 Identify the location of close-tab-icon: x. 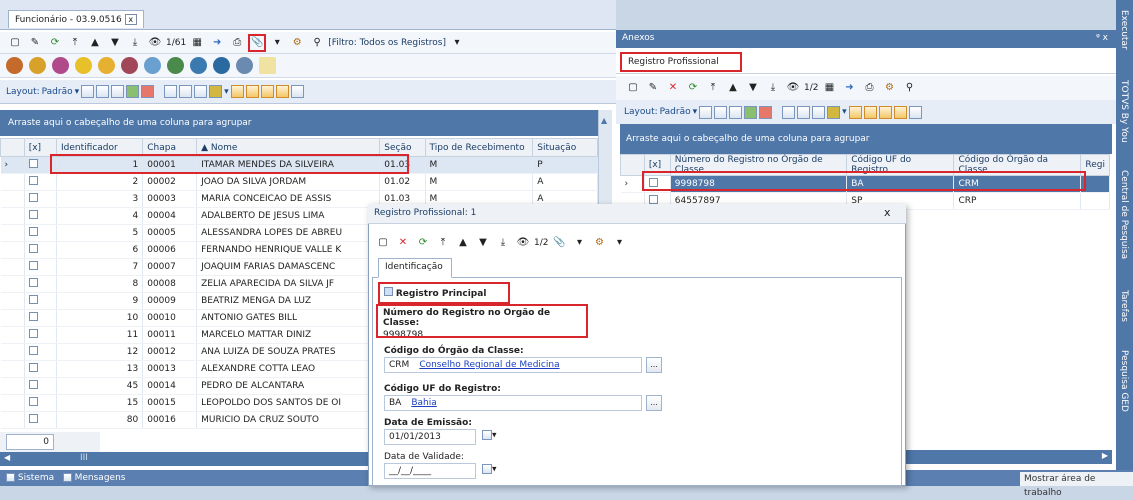
(130, 19).